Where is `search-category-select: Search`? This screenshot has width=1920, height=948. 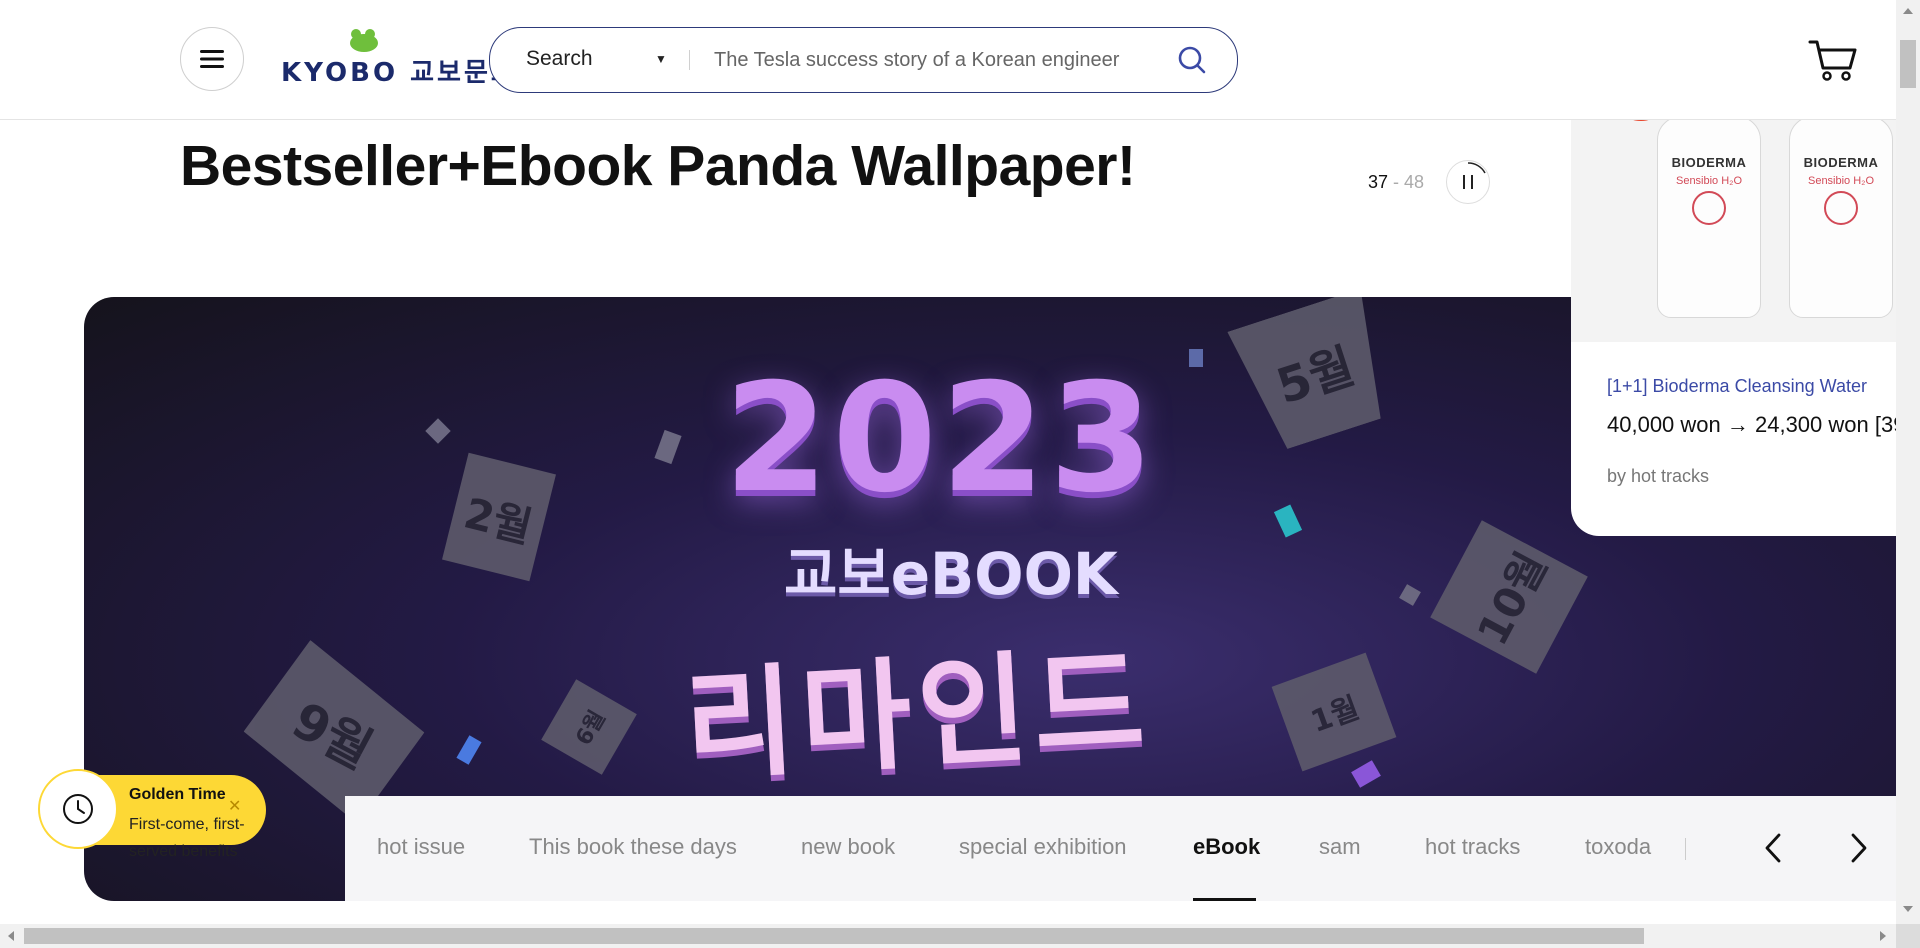
search-category-select: Search is located at coordinates (559, 59).